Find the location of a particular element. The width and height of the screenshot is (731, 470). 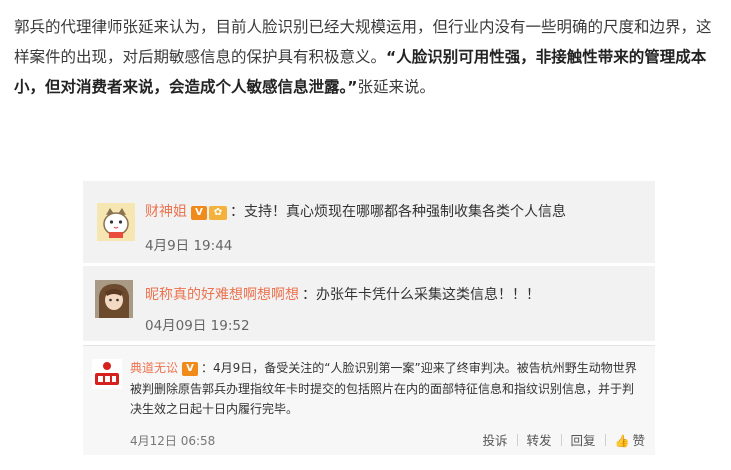

comment-text: 办张年卡凭什么采集这类信息！！！ is located at coordinates (428, 295).